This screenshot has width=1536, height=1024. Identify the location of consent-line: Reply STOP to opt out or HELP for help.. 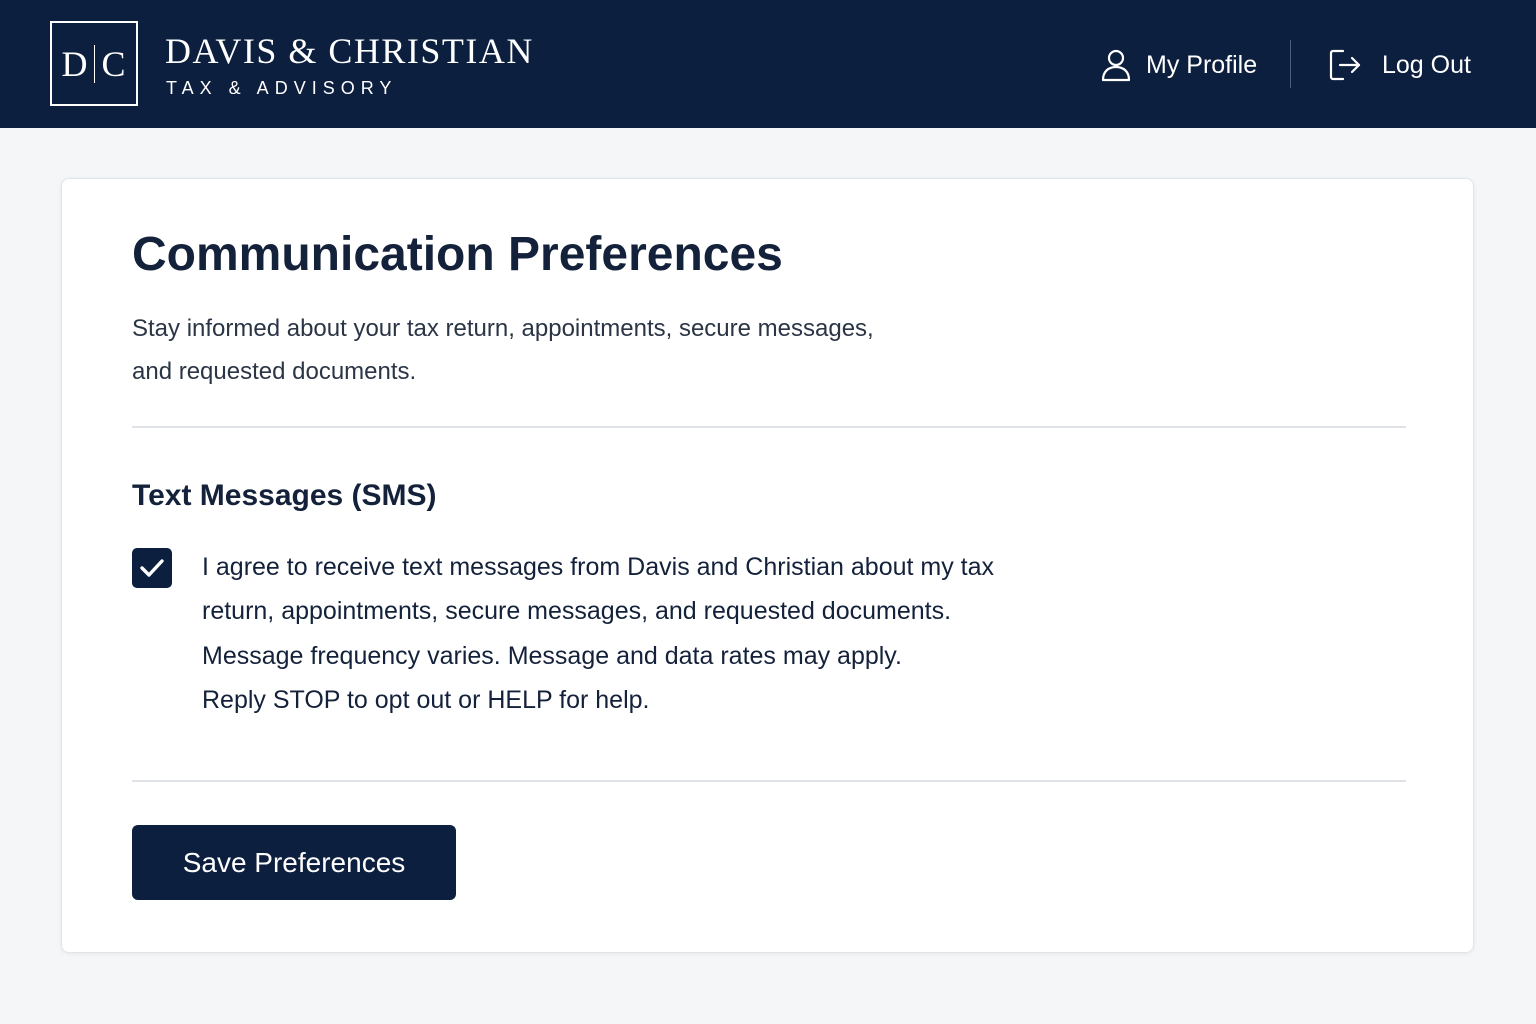
(426, 699).